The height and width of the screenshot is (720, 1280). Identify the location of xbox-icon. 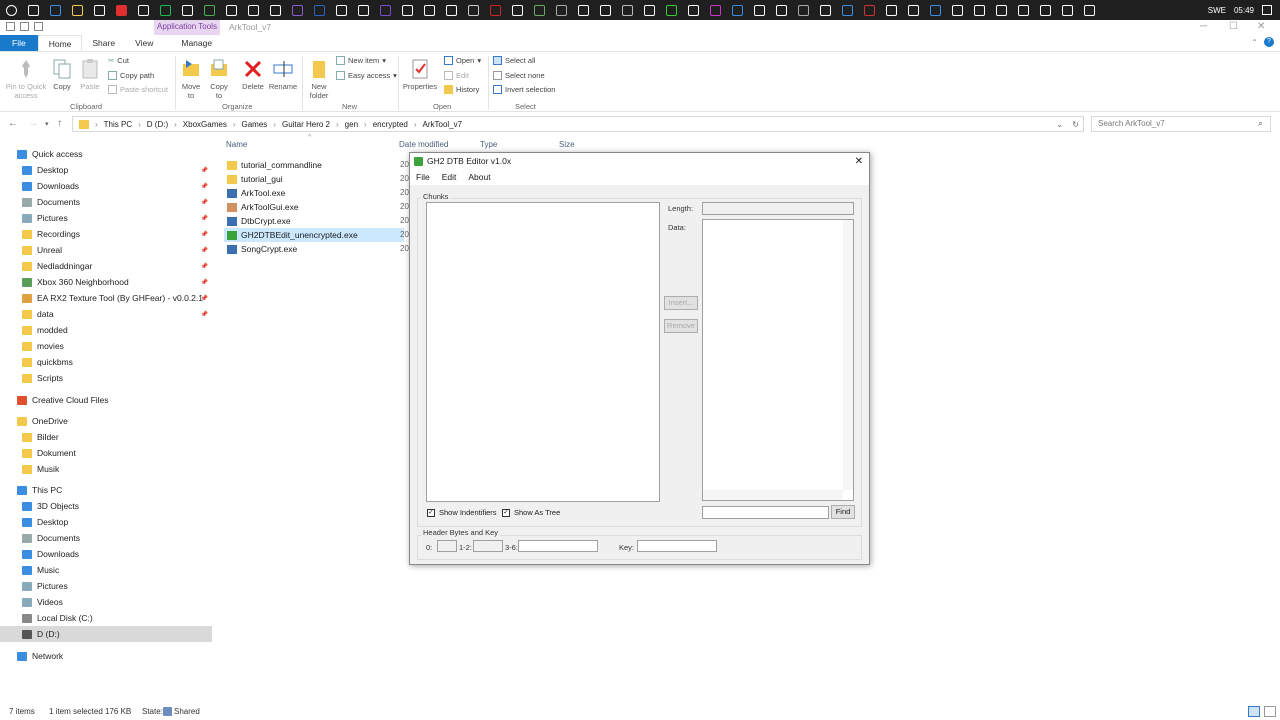
(275, 10).